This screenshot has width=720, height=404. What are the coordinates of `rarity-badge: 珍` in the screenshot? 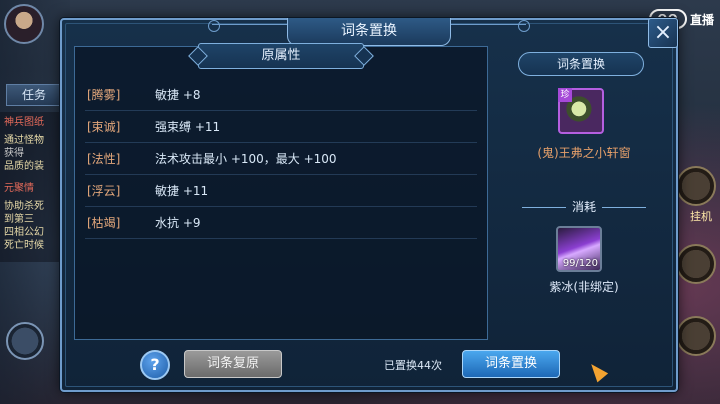 It's located at (565, 95).